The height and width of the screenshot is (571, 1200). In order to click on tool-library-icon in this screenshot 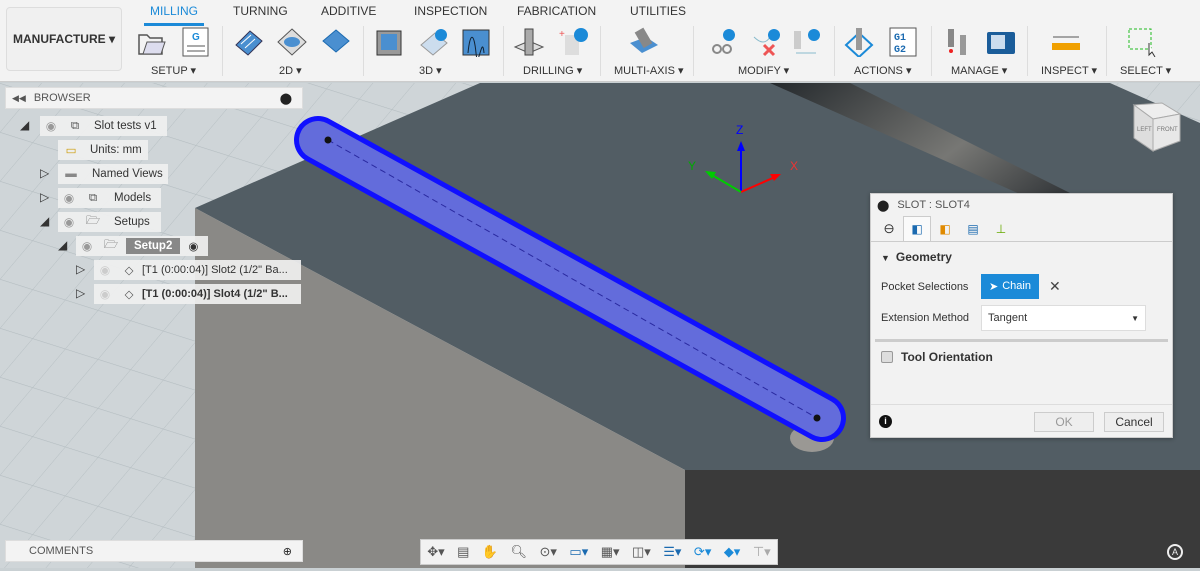, I will do `click(958, 42)`.